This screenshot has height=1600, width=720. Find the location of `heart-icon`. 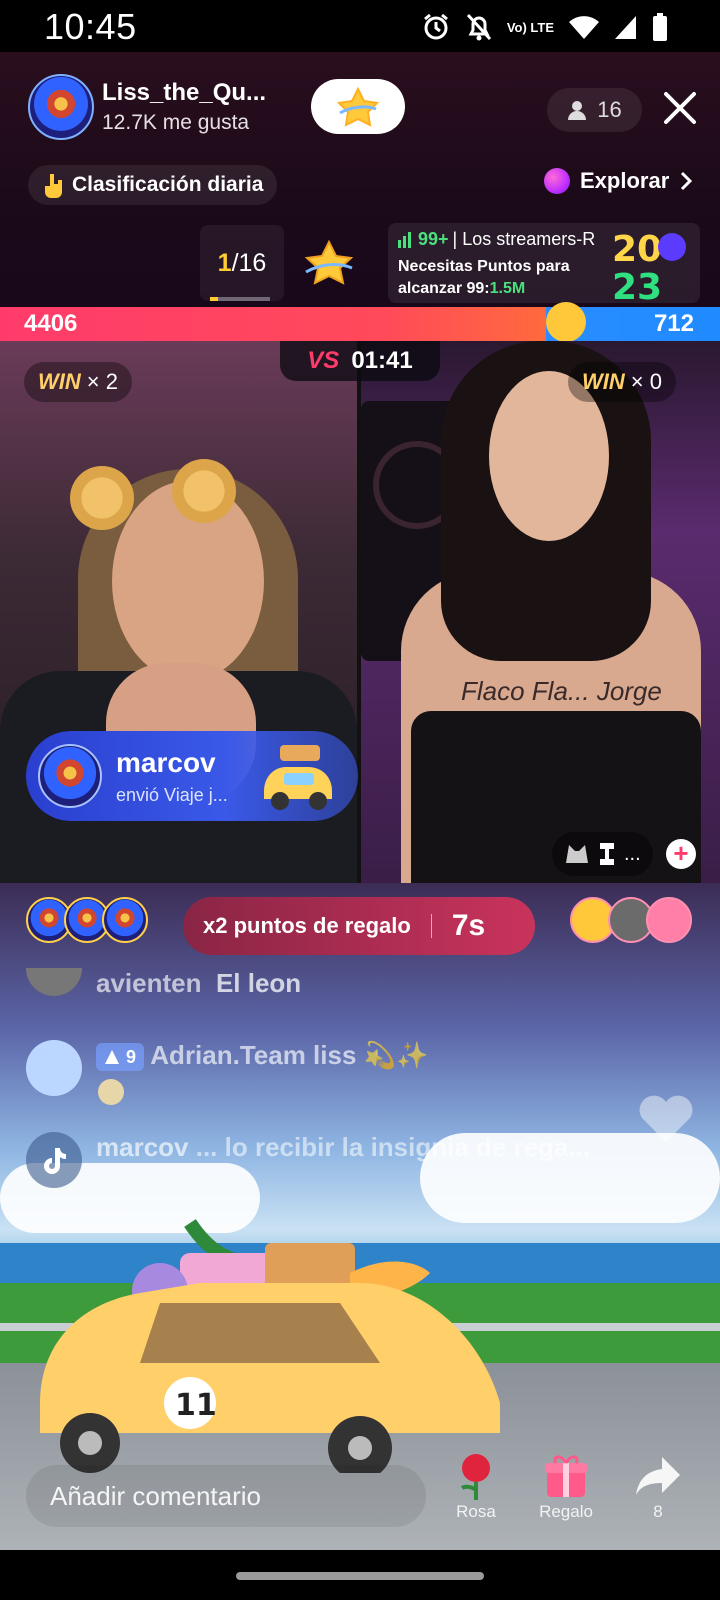

heart-icon is located at coordinates (666, 1118).